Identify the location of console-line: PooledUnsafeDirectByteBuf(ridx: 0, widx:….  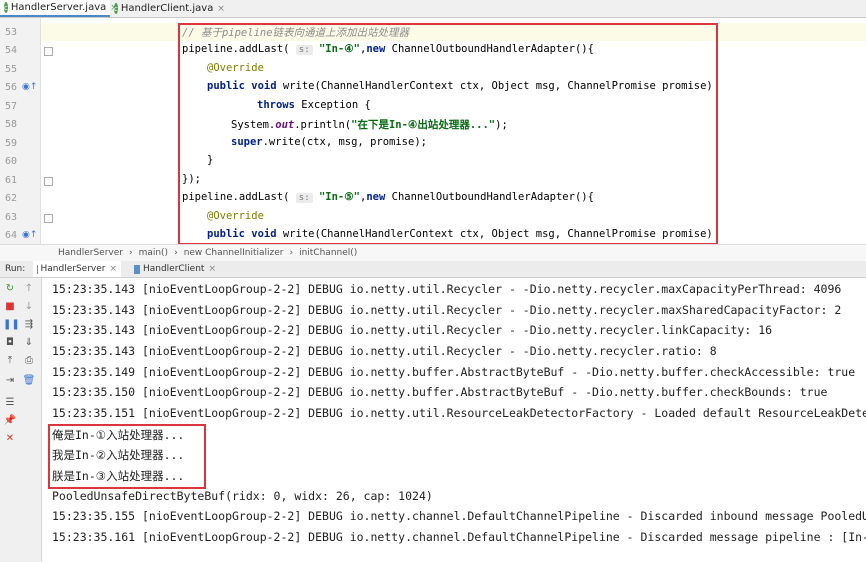
(242, 496).